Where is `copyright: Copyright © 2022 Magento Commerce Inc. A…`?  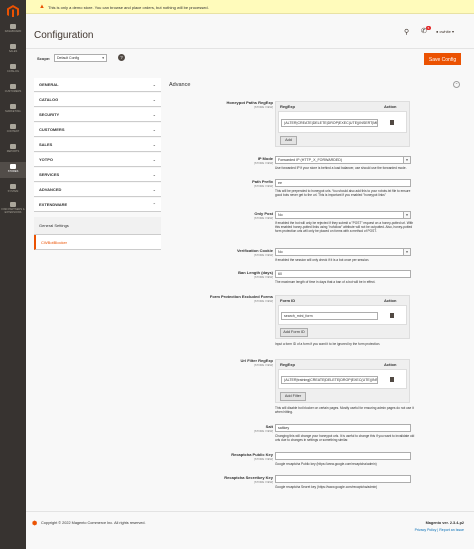
copyright: Copyright © 2022 Magento Commerce Inc. A… is located at coordinates (93, 523).